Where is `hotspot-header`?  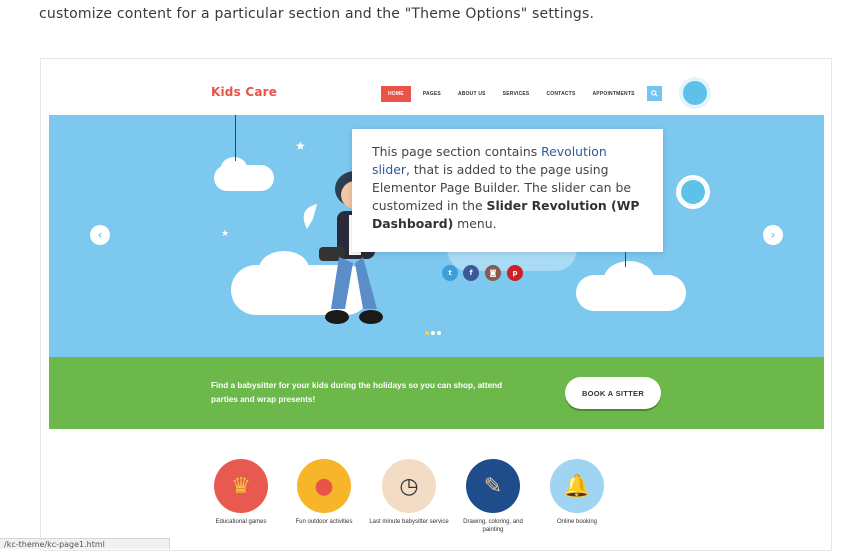 hotspot-header is located at coordinates (695, 93).